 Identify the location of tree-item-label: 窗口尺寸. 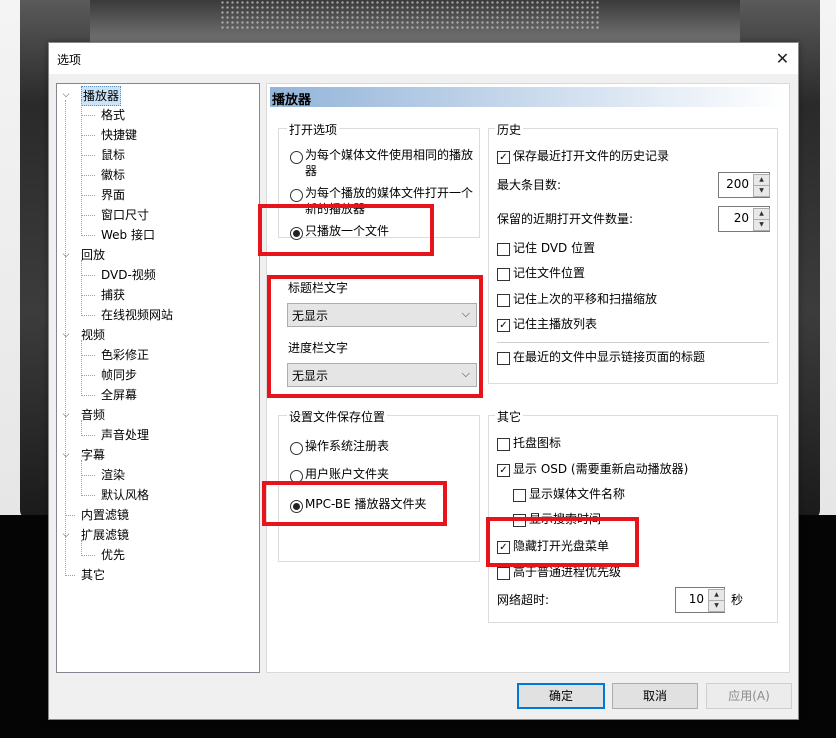
(125, 215).